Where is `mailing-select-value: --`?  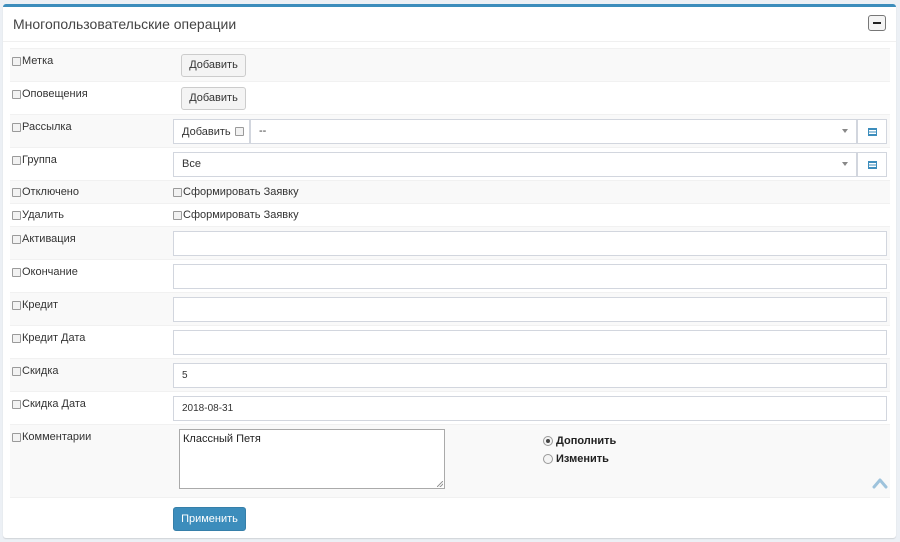 mailing-select-value: -- is located at coordinates (263, 131).